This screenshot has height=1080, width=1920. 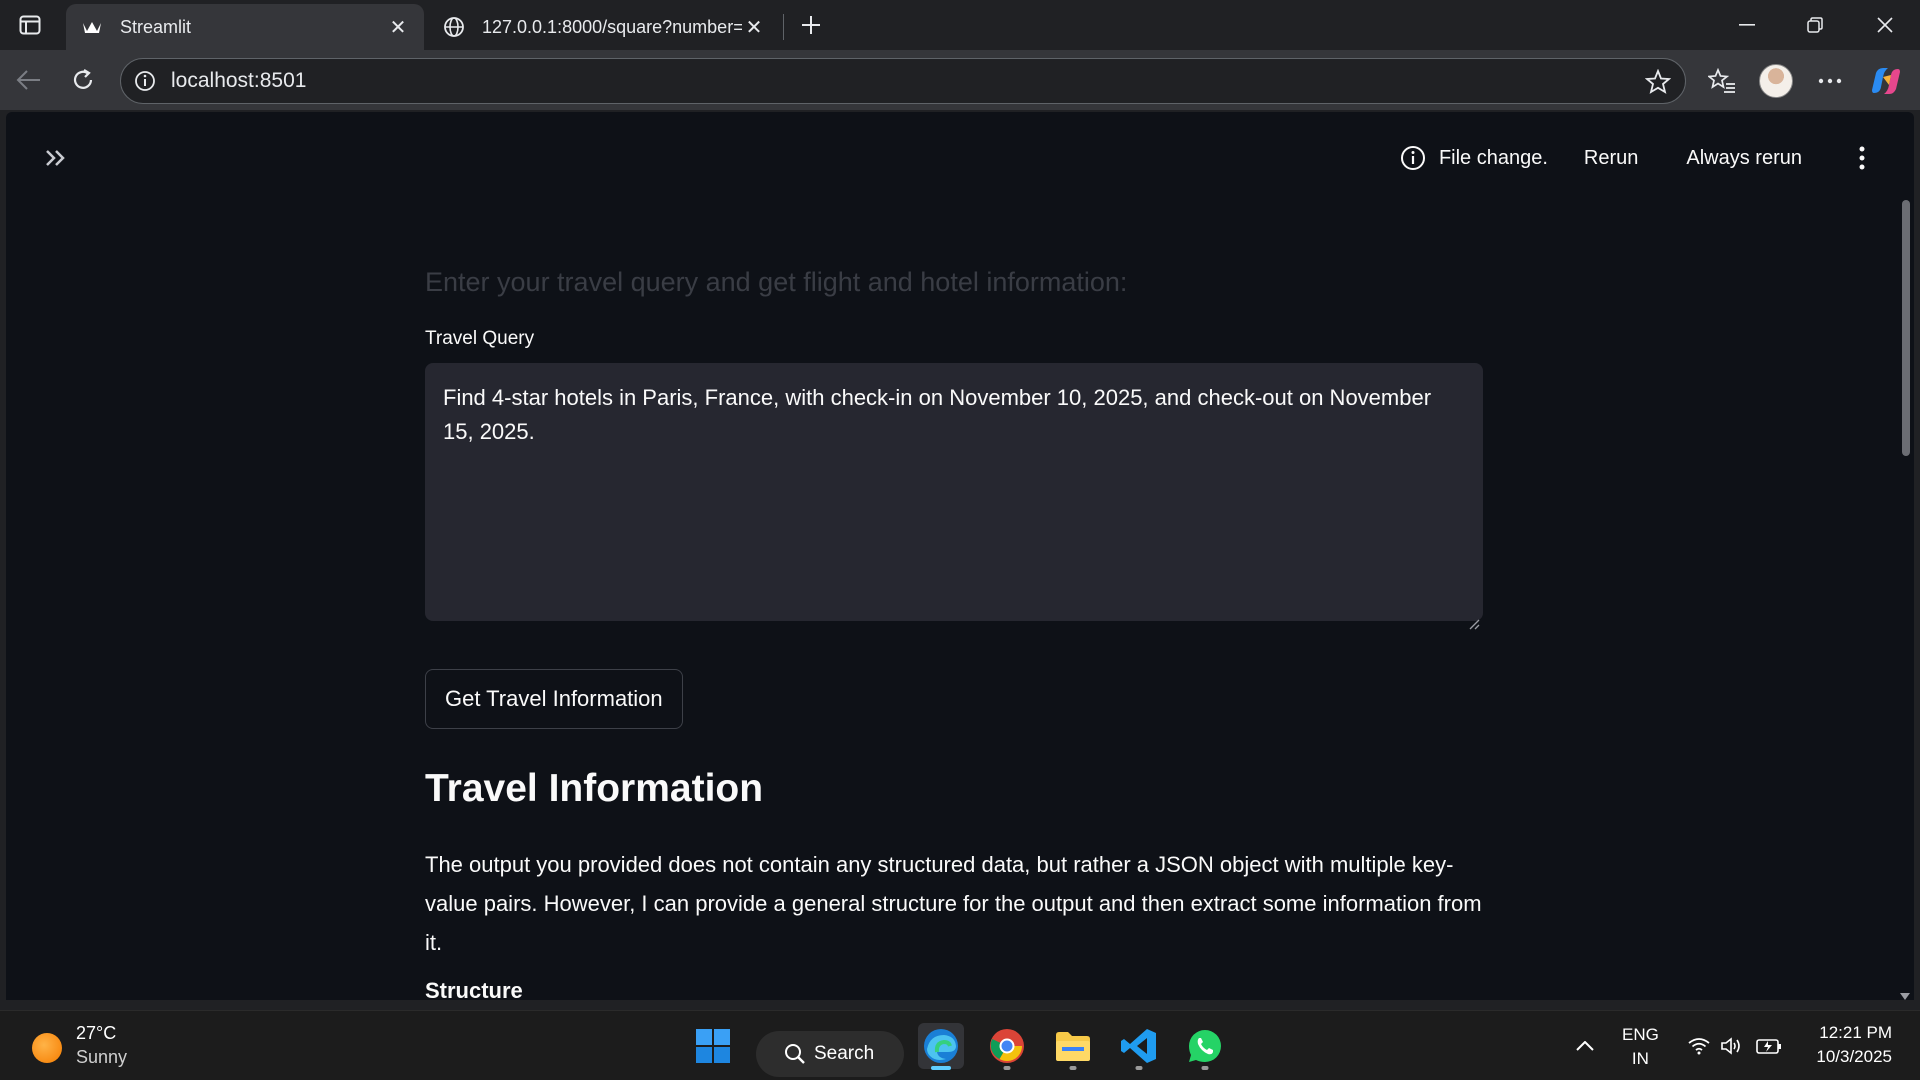 What do you see at coordinates (1862, 158) in the screenshot?
I see `main-menu-kebab-icon` at bounding box center [1862, 158].